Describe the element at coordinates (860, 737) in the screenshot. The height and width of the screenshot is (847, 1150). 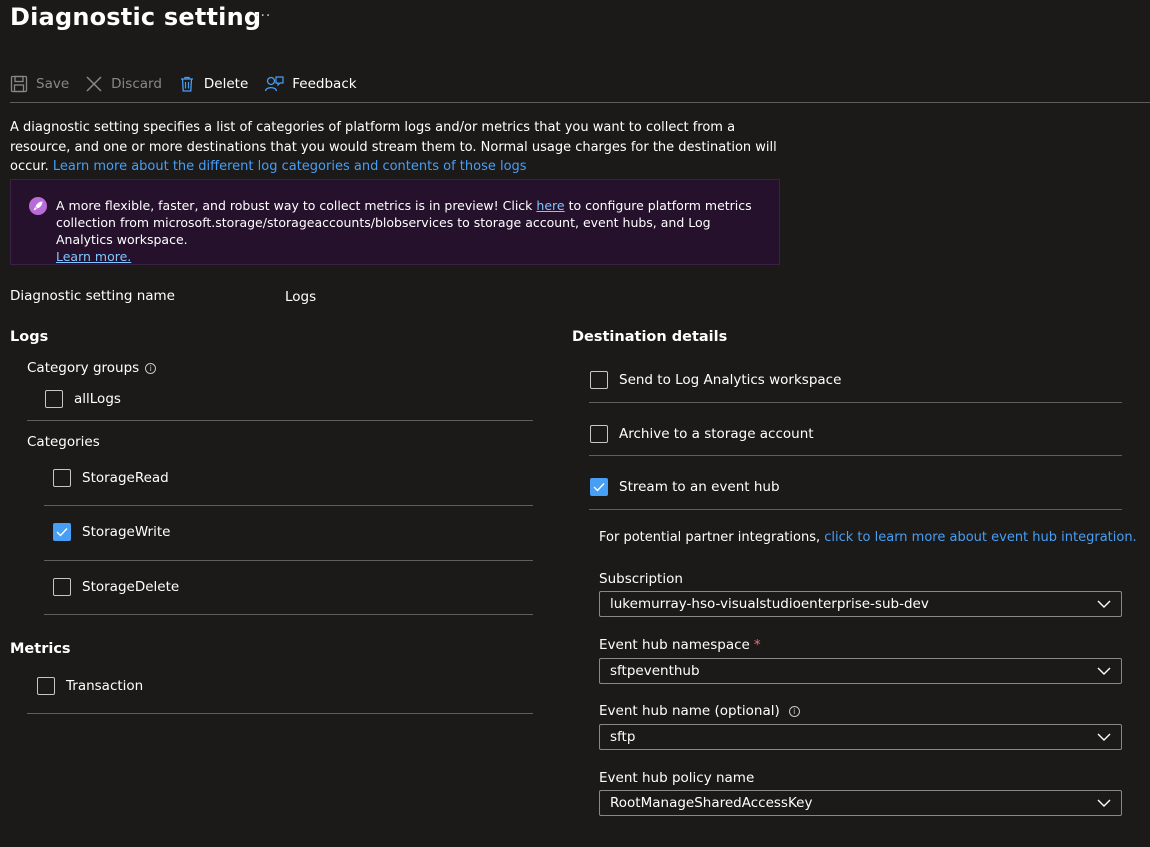
I see `hub-name-dropdown: sftp` at that location.